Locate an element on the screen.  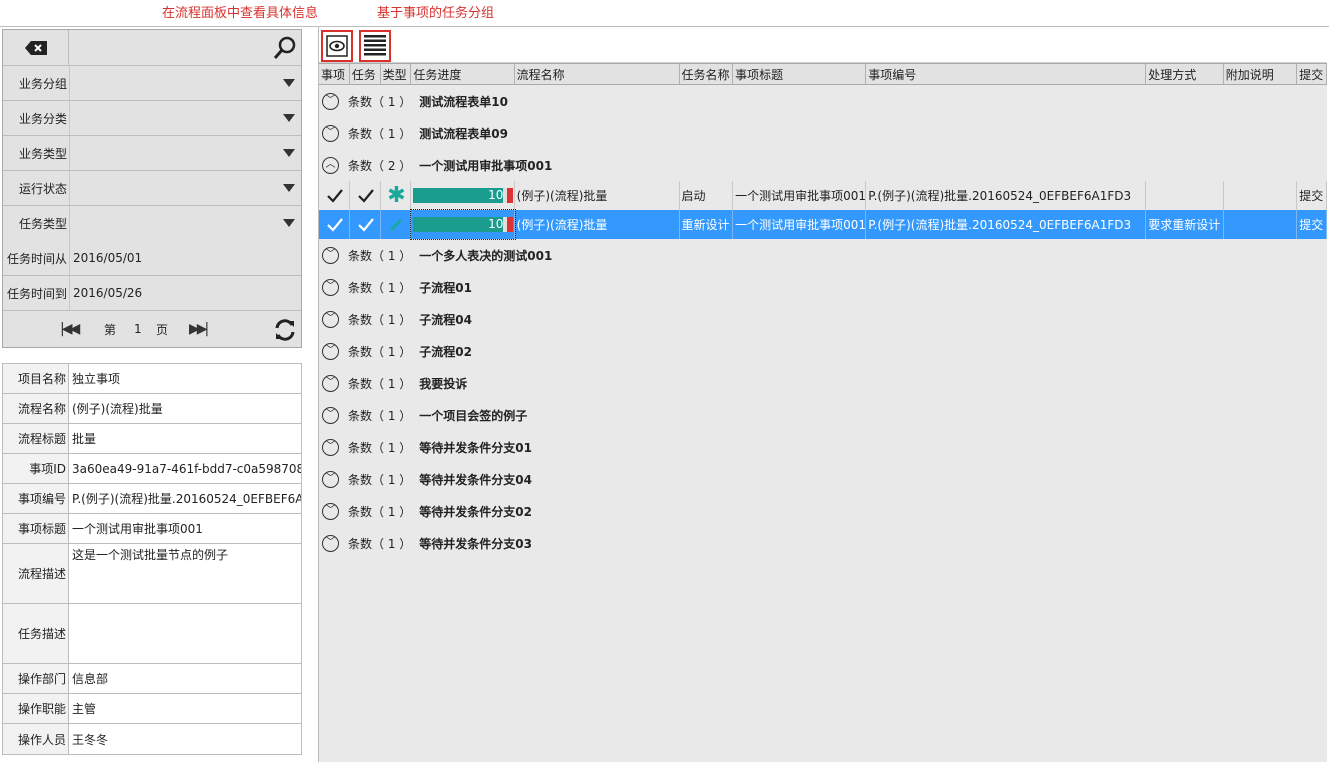
view-in-panel-button is located at coordinates (337, 46).